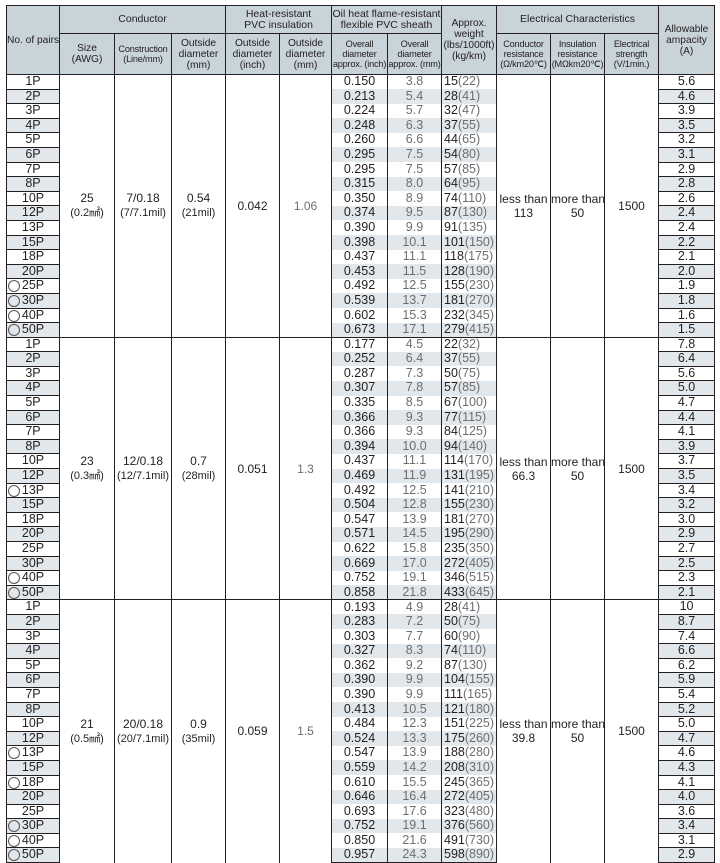 The height and width of the screenshot is (863, 720). I want to click on pairs-cell: 15P, so click(33, 242).